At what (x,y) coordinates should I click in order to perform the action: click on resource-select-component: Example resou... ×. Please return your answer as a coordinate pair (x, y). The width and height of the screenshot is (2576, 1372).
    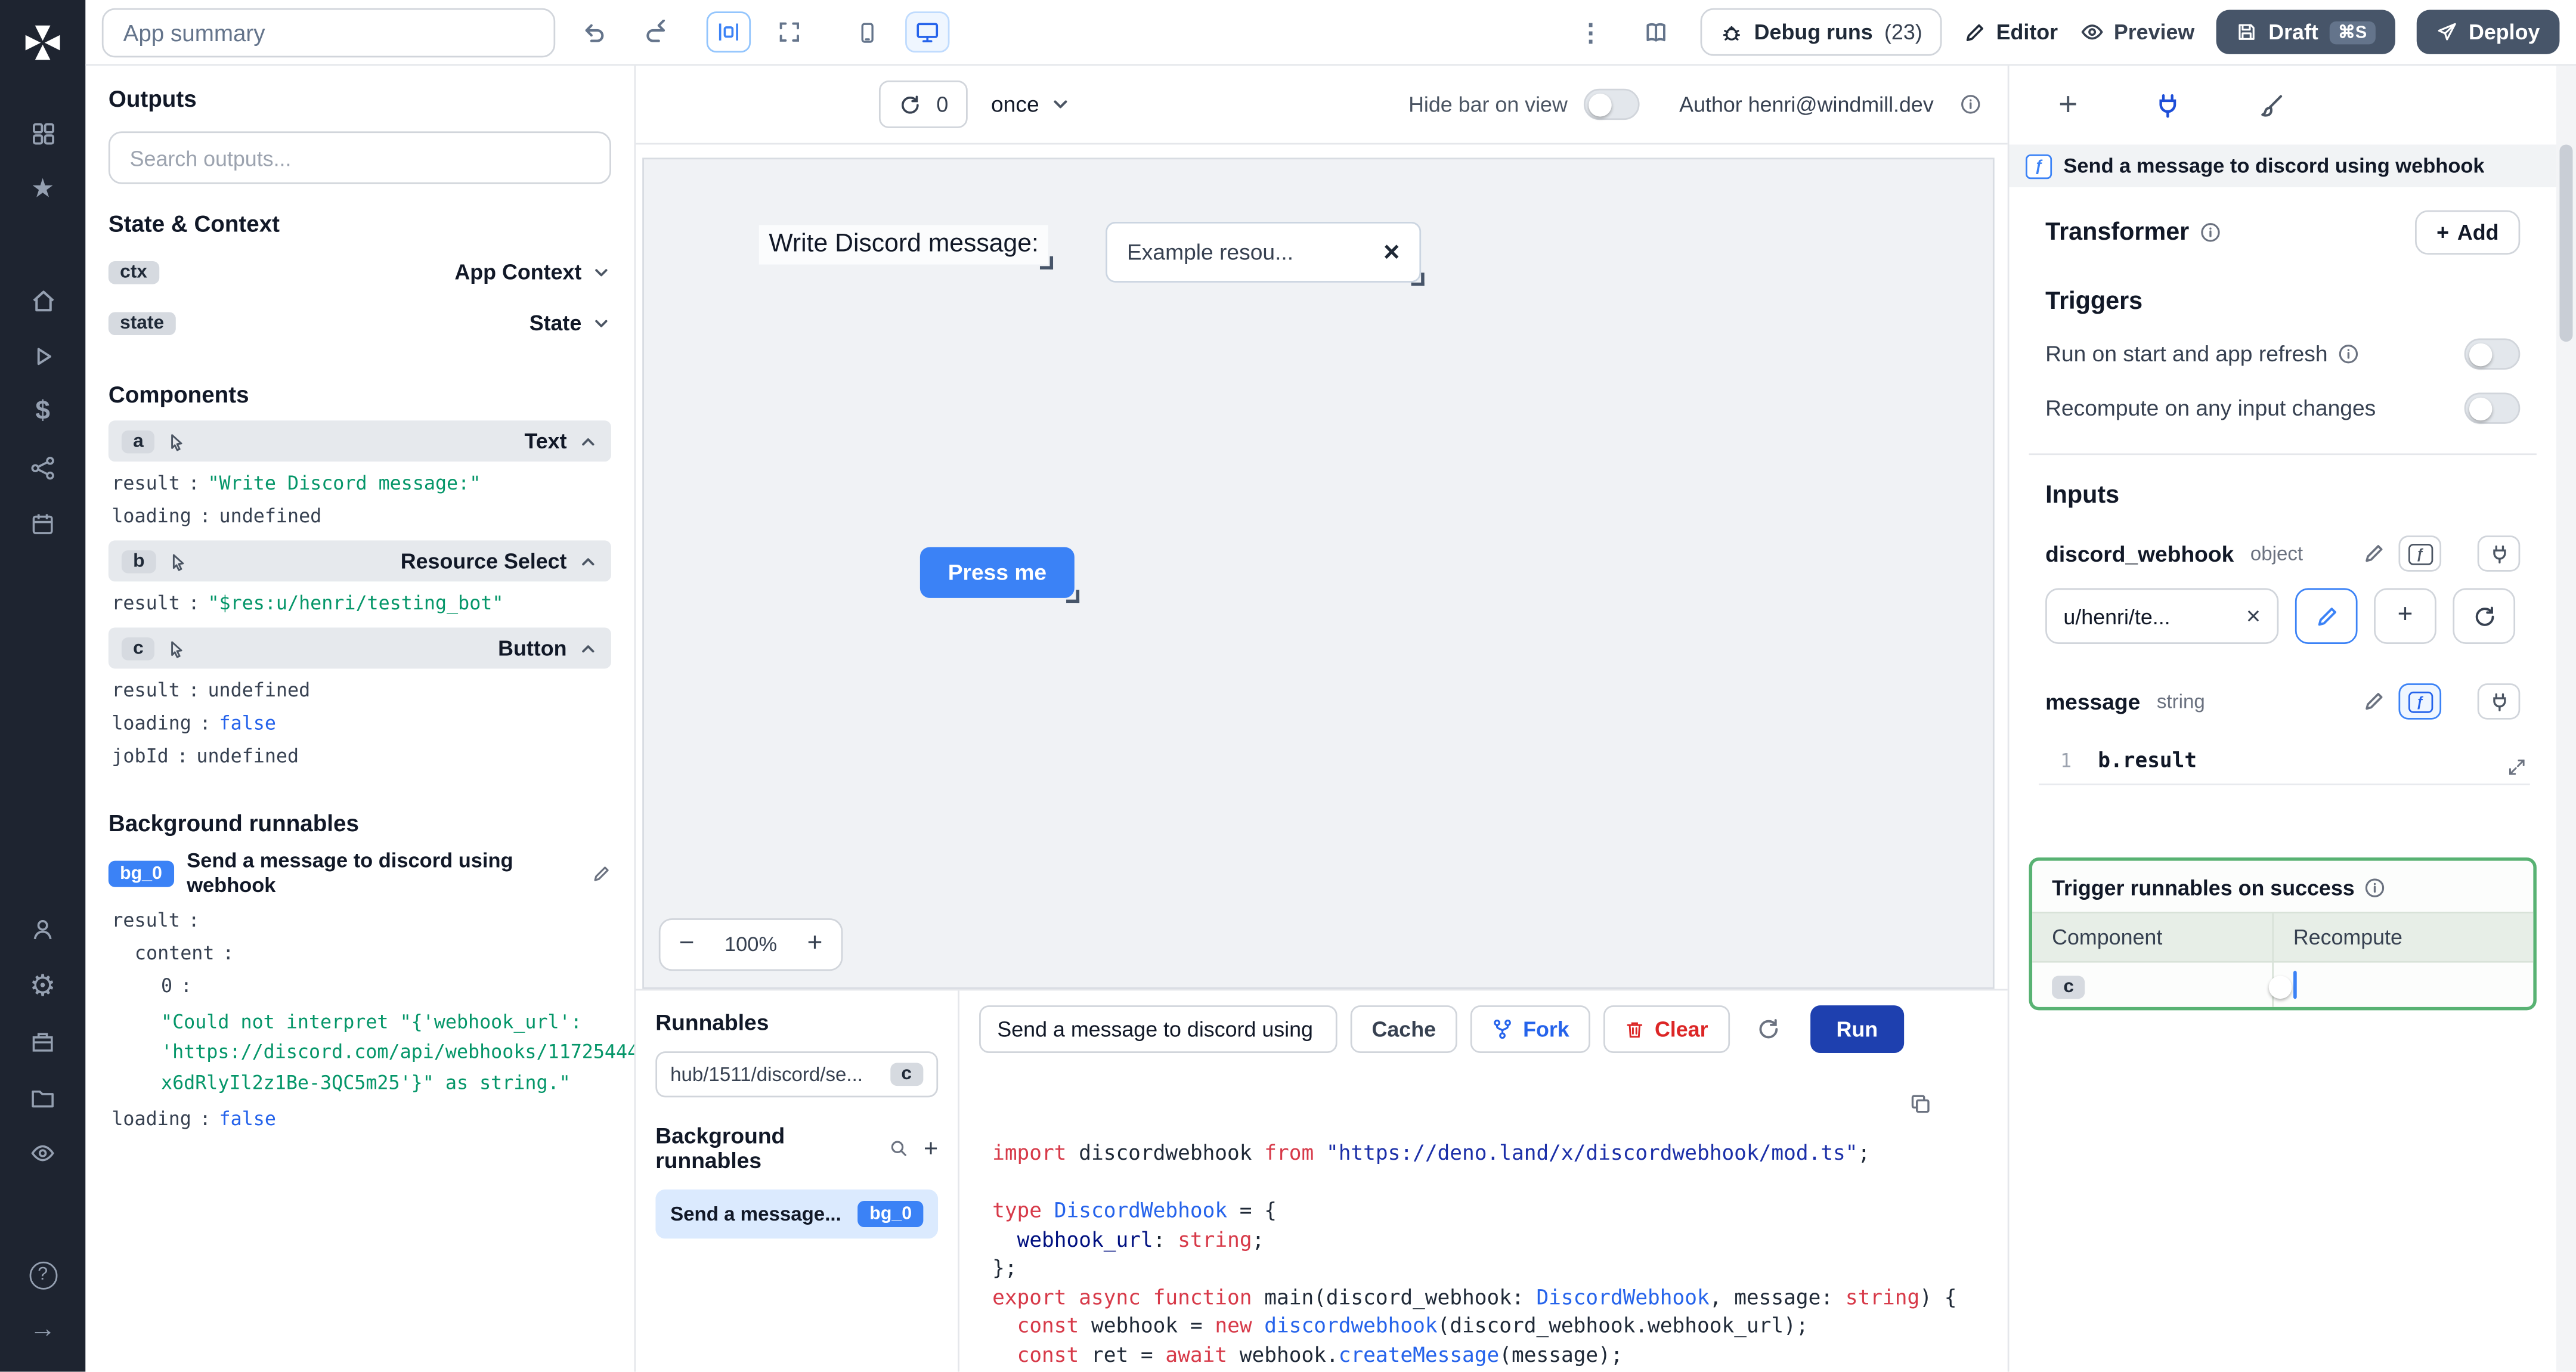
    Looking at the image, I should click on (1266, 253).